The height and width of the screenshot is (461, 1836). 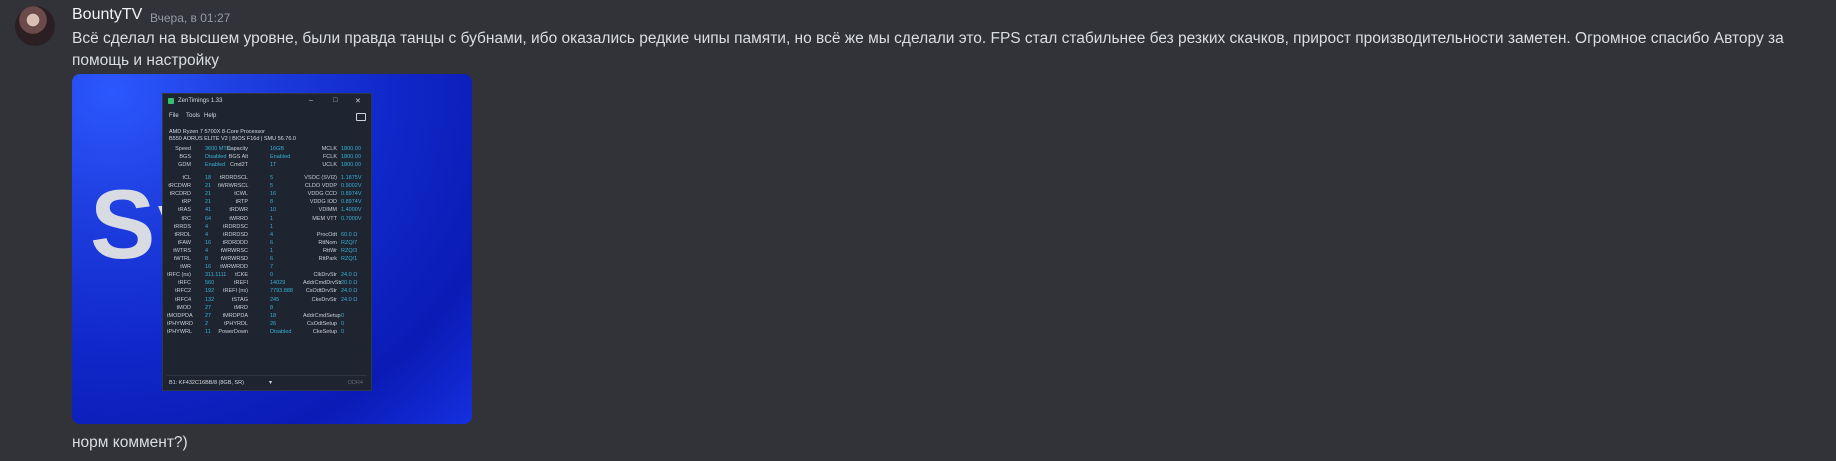 I want to click on timing-value: 14029, so click(x=278, y=283).